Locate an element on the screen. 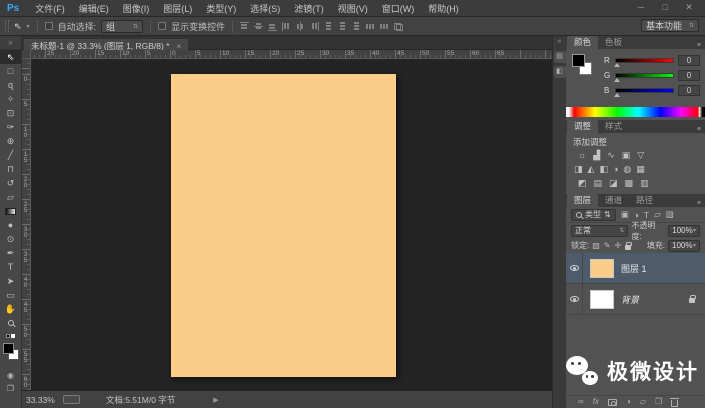 The width and height of the screenshot is (705, 408). zoom-tool is located at coordinates (10, 323).